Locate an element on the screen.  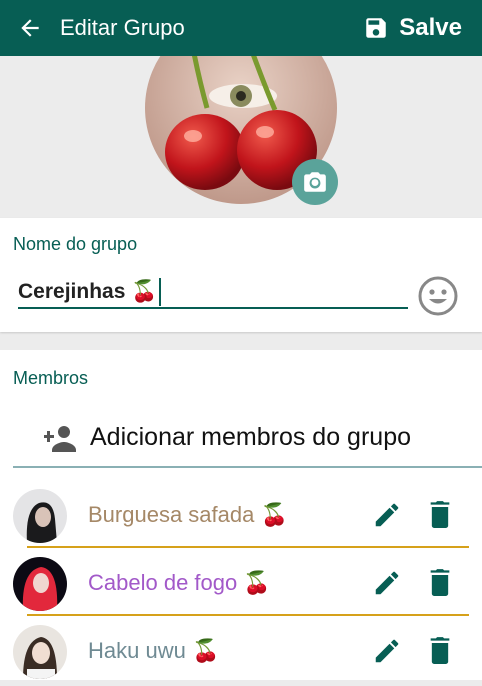
member-name: Haku uwu 🍒 is located at coordinates (153, 651).